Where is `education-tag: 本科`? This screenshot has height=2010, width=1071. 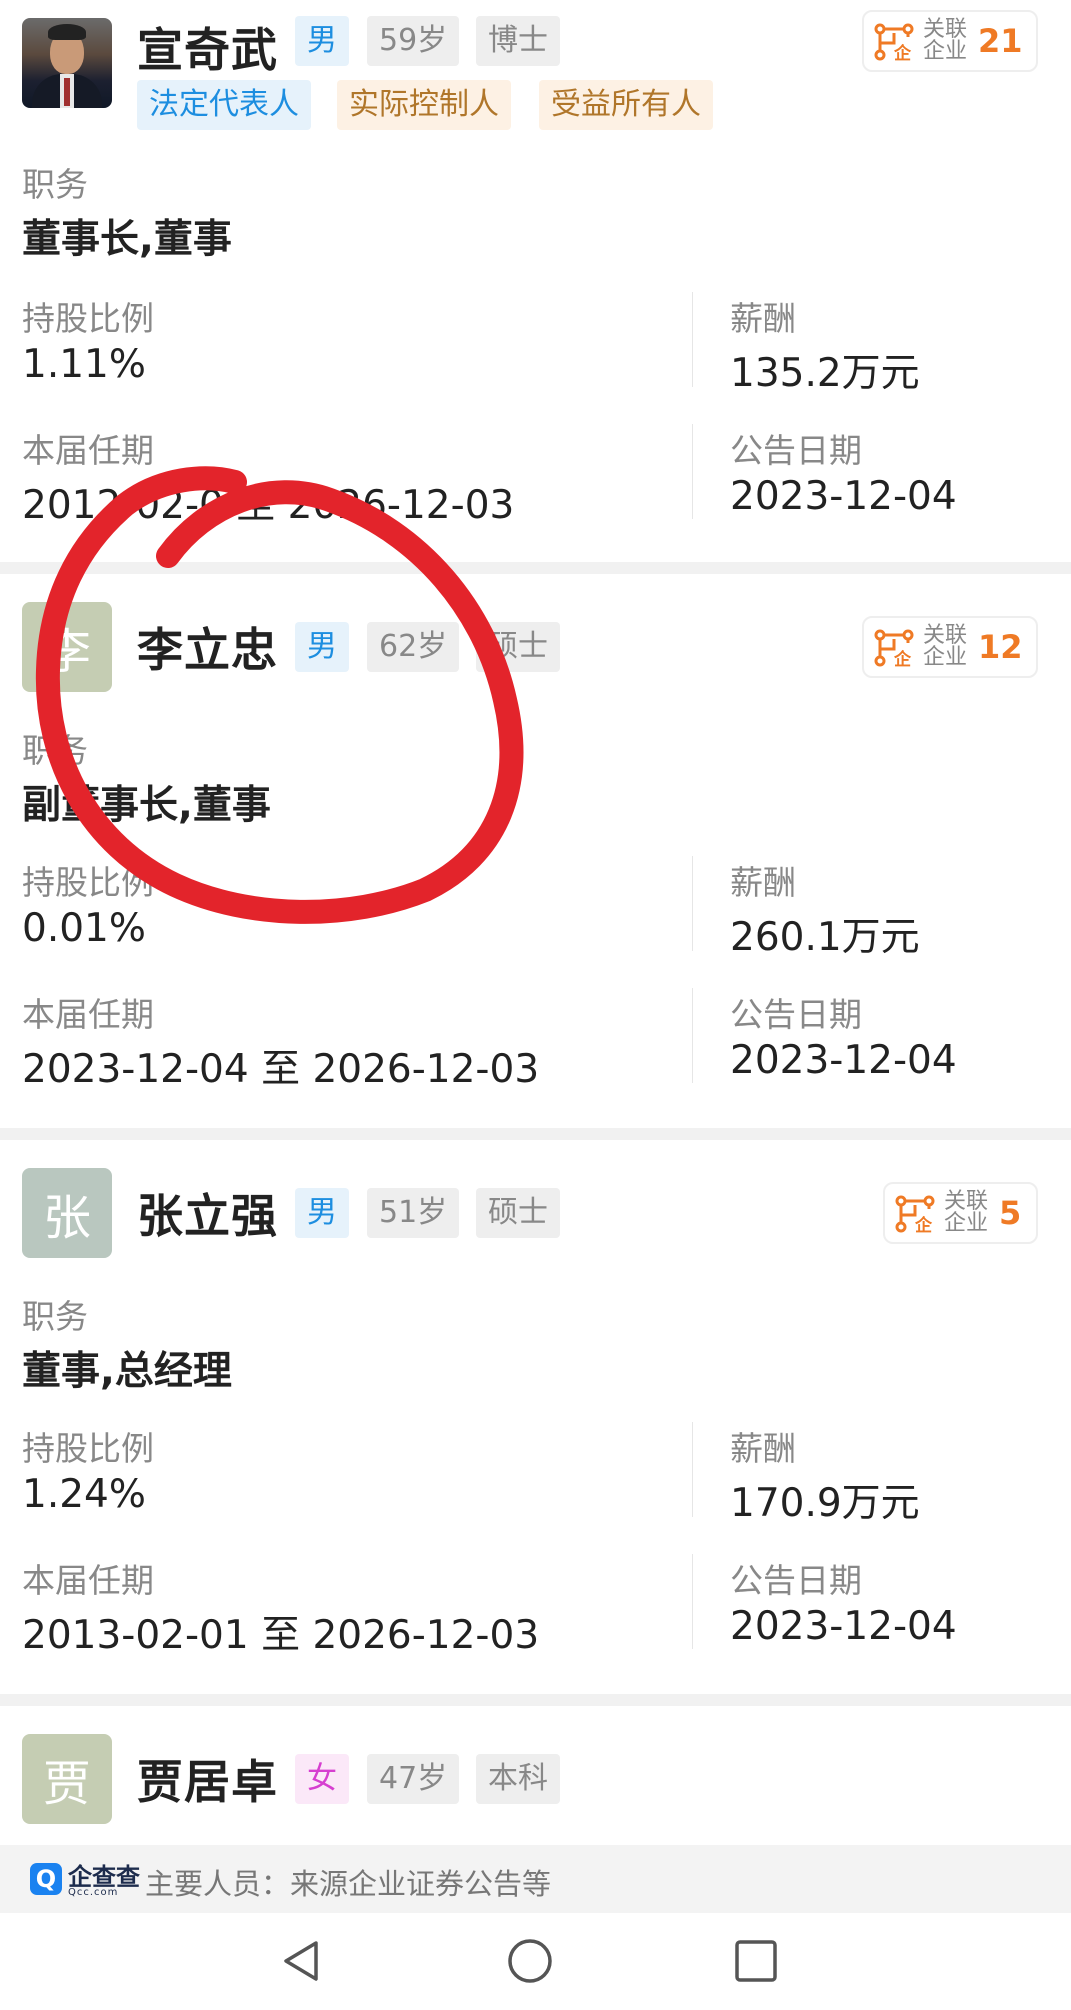 education-tag: 本科 is located at coordinates (518, 1779).